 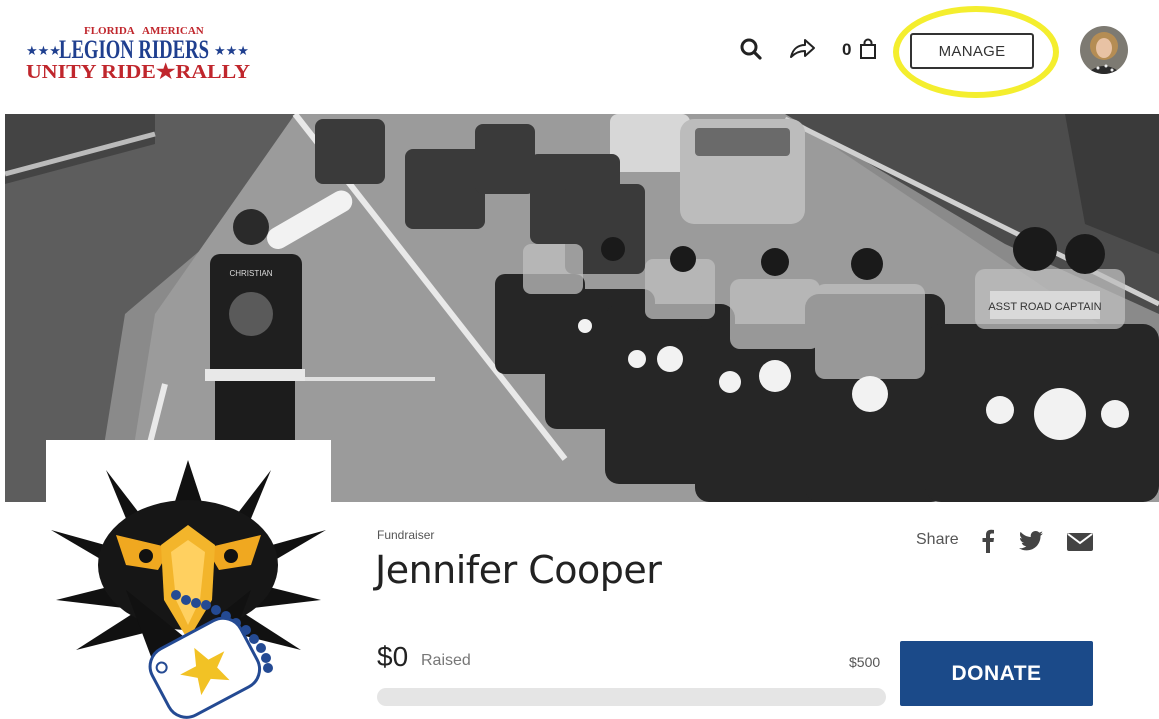 I want to click on twitter-icon, so click(x=1031, y=541).